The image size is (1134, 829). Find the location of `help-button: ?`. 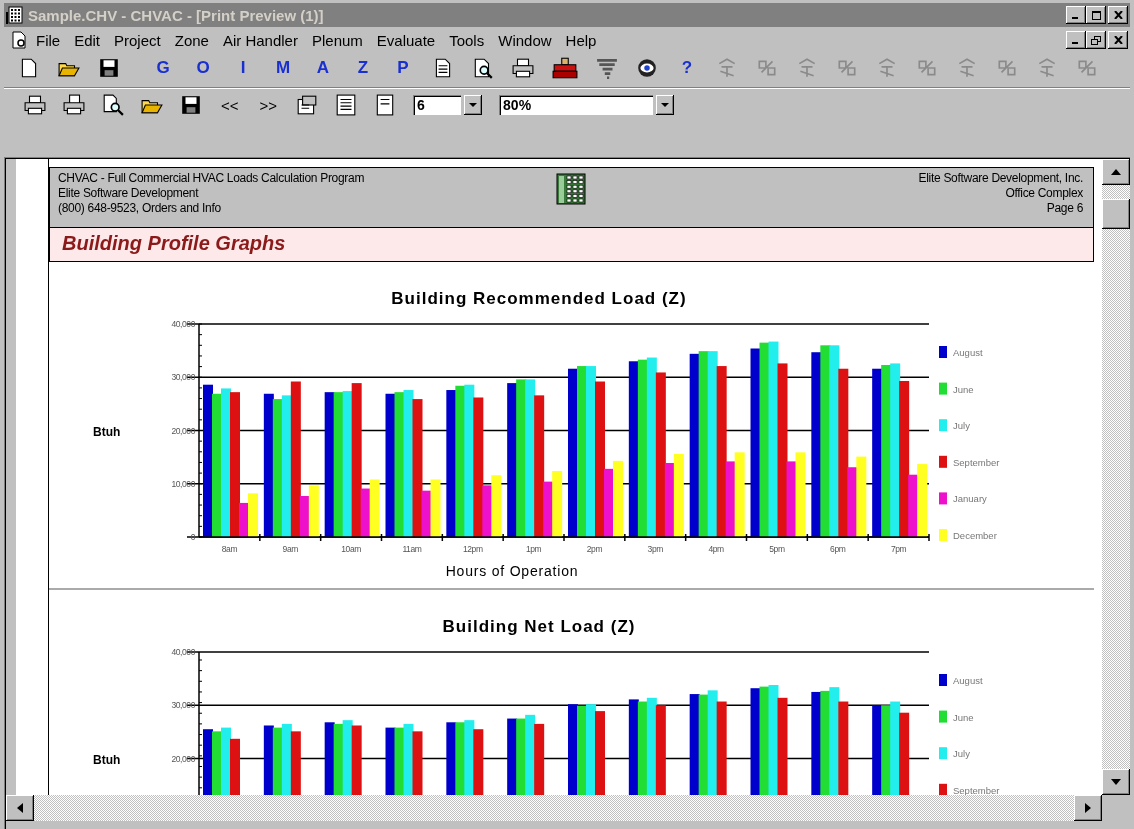

help-button: ? is located at coordinates (687, 68).